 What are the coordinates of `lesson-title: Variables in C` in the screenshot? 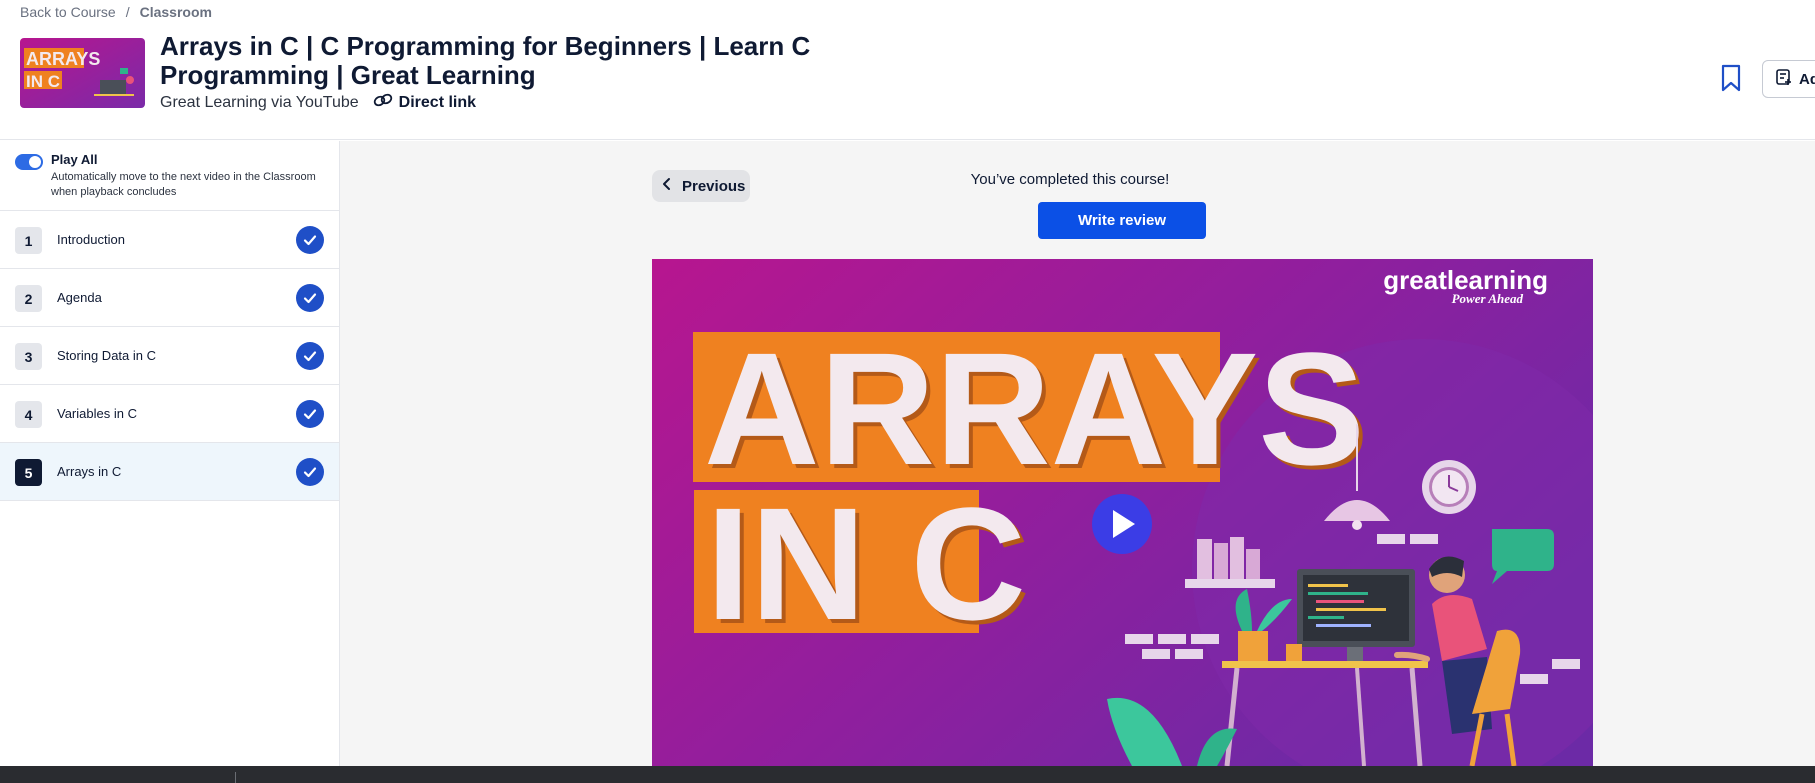 It's located at (97, 413).